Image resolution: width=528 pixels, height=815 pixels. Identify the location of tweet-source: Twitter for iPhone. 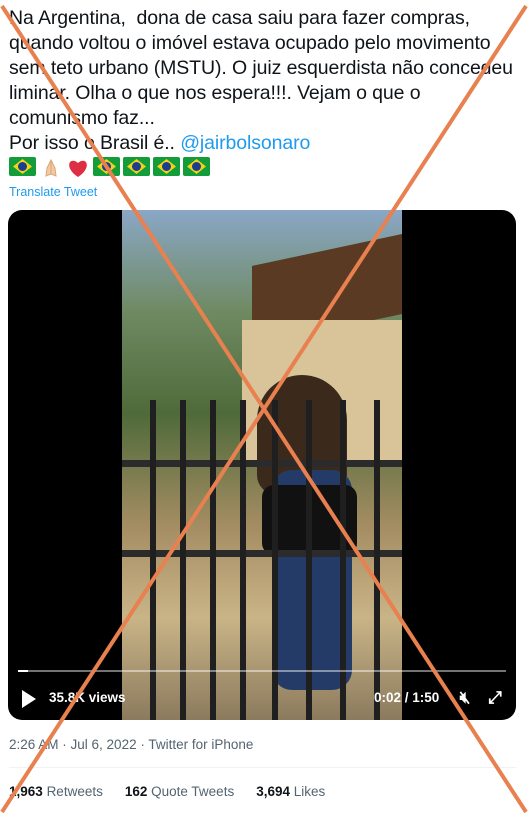
(201, 744).